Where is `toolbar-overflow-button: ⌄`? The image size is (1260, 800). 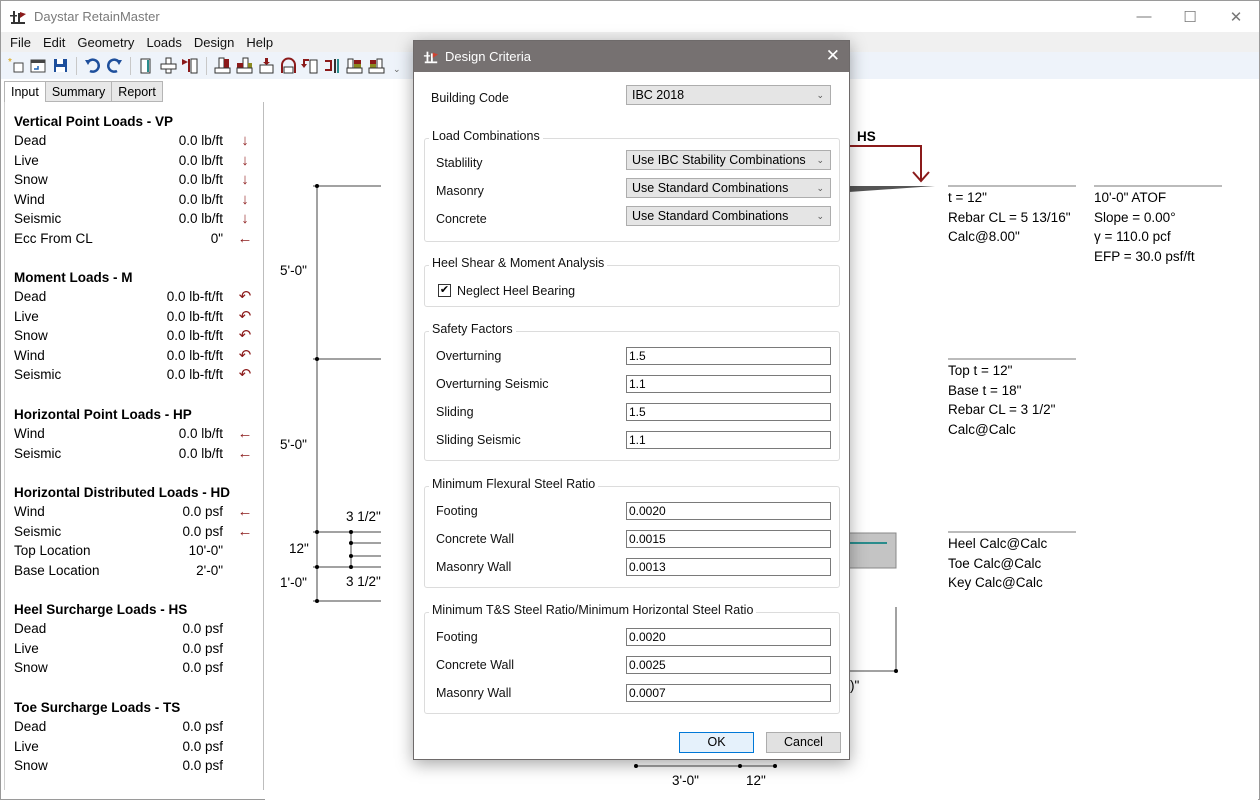
toolbar-overflow-button: ⌄ is located at coordinates (397, 69).